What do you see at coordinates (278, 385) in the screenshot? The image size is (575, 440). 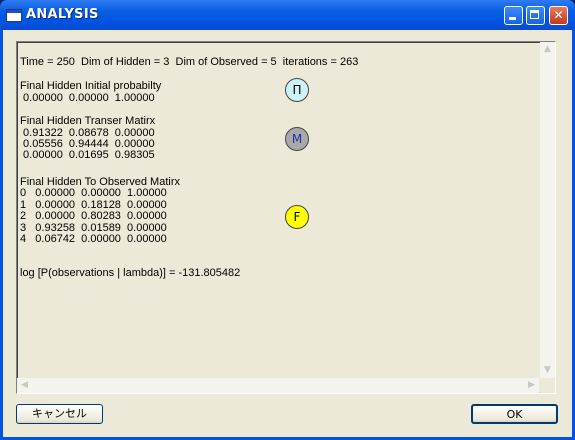 I see `horizontal-scrollbar: ◀ ▶` at bounding box center [278, 385].